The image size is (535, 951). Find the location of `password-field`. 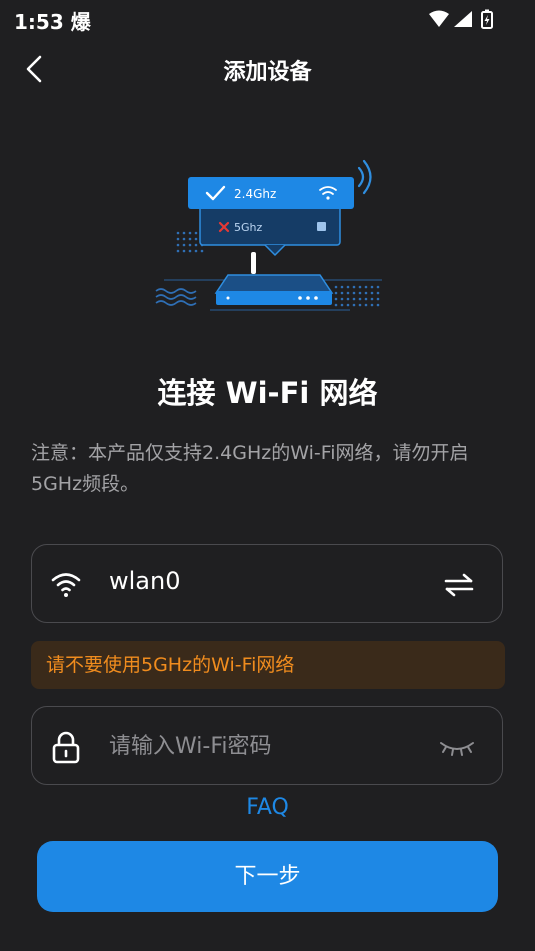

password-field is located at coordinates (267, 745).